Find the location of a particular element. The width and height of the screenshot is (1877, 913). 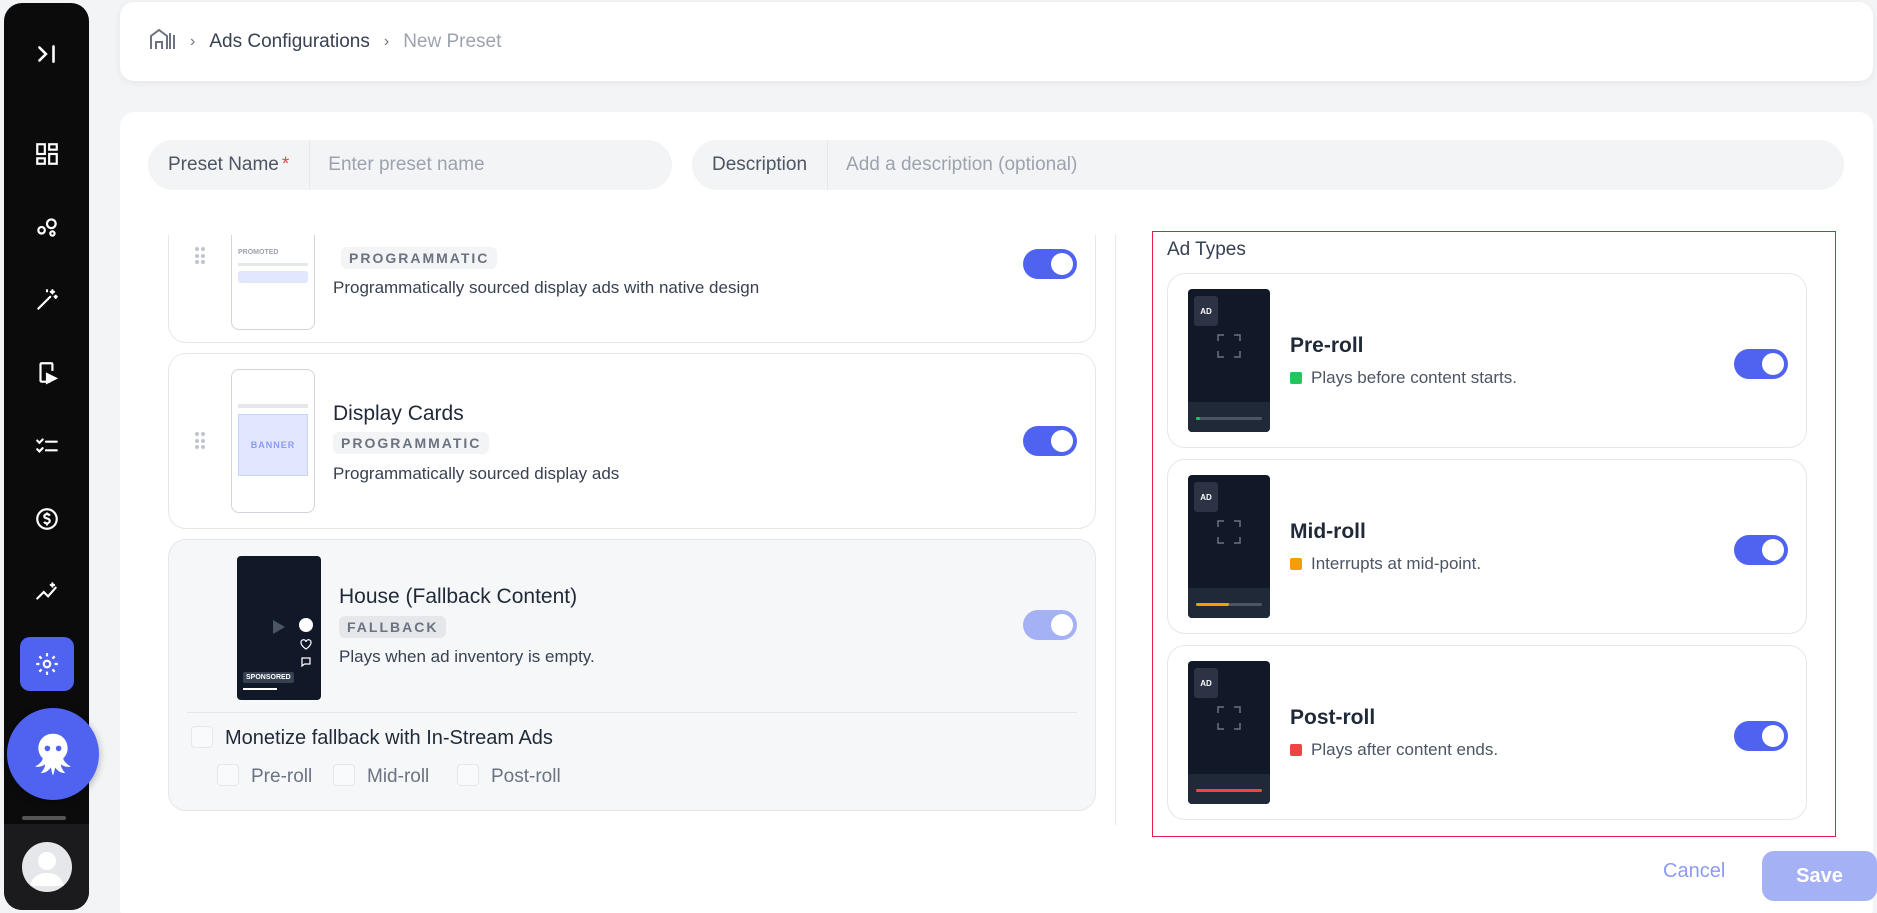

user-area is located at coordinates (46, 867).